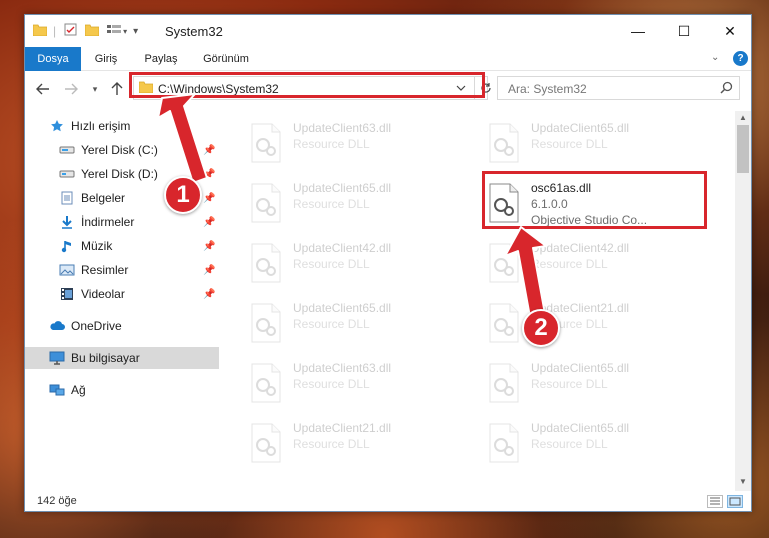 This screenshot has width=769, height=538. Describe the element at coordinates (730, 31) in the screenshot. I see `close-button: ✕` at that location.